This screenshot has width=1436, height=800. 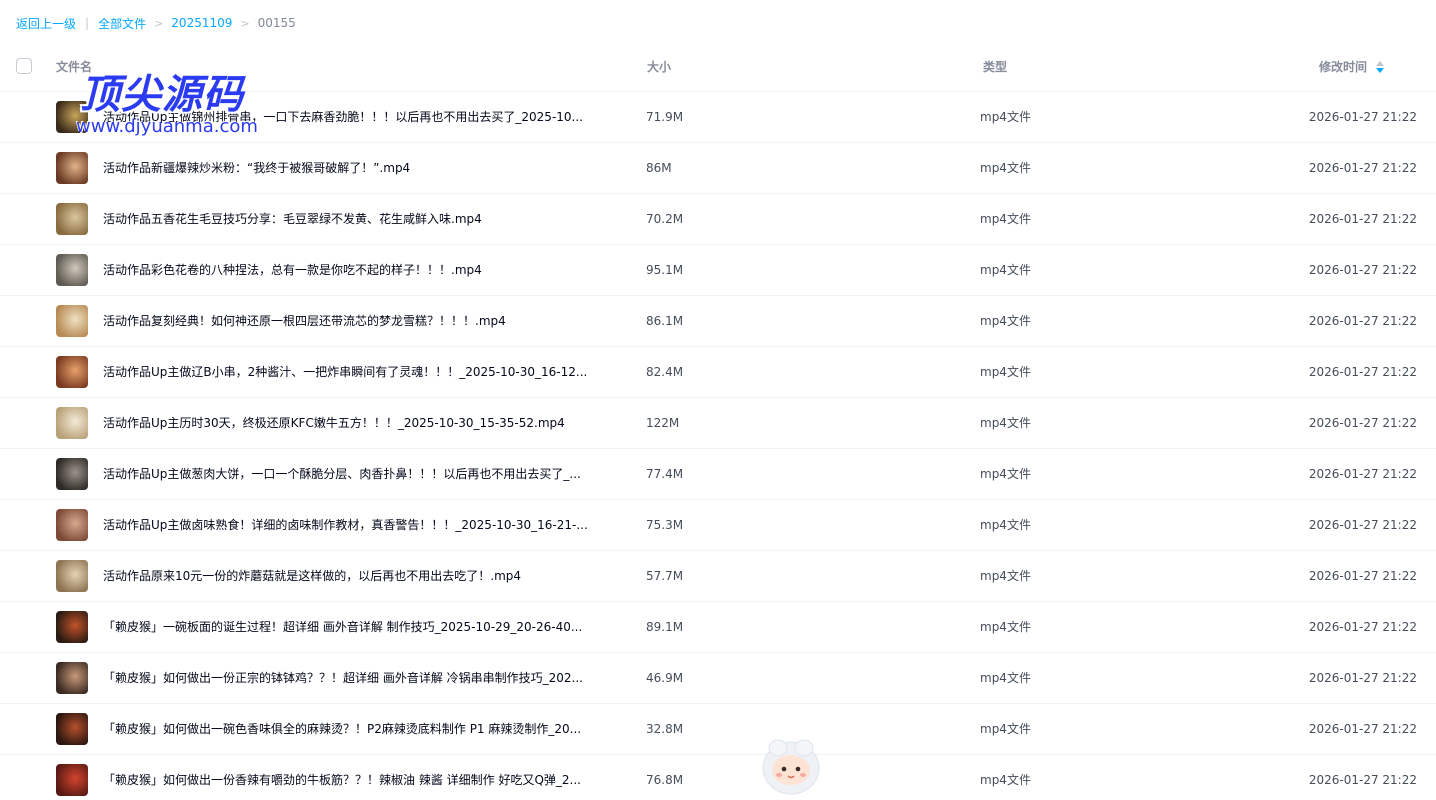 What do you see at coordinates (791, 765) in the screenshot?
I see `assistant-mascot-icon` at bounding box center [791, 765].